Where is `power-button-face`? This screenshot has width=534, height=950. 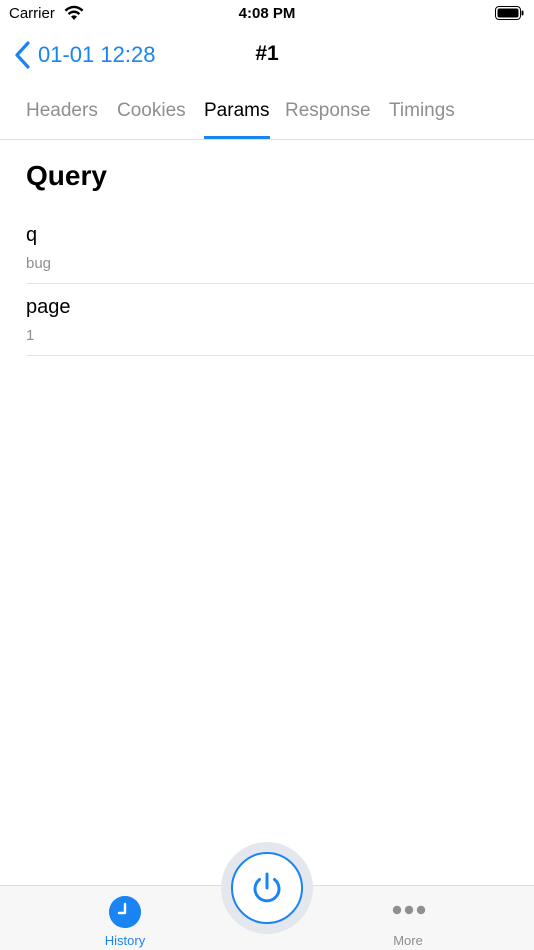
power-button-face is located at coordinates (267, 888).